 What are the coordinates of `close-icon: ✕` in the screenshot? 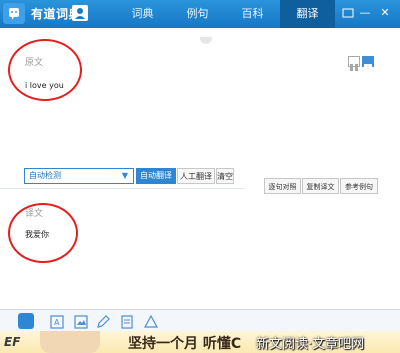 It's located at (385, 13).